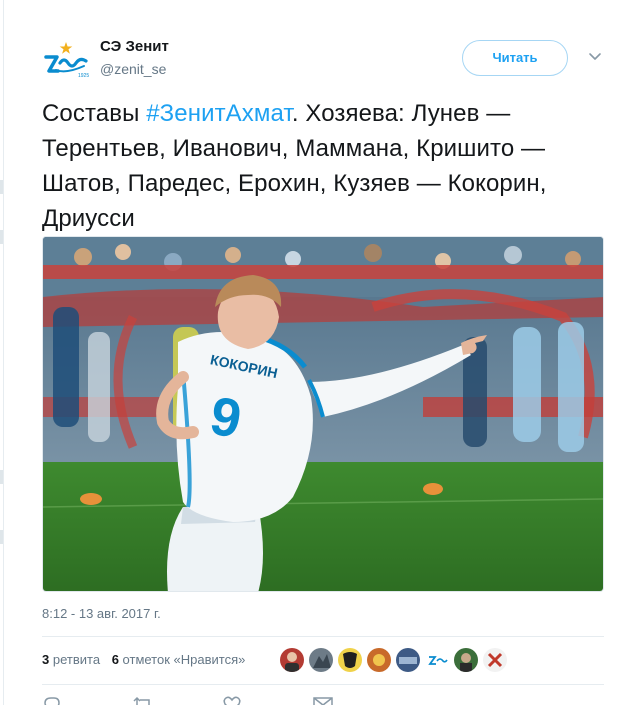 Image resolution: width=639 pixels, height=705 pixels. I want to click on svg-text: 1925, so click(83, 76).